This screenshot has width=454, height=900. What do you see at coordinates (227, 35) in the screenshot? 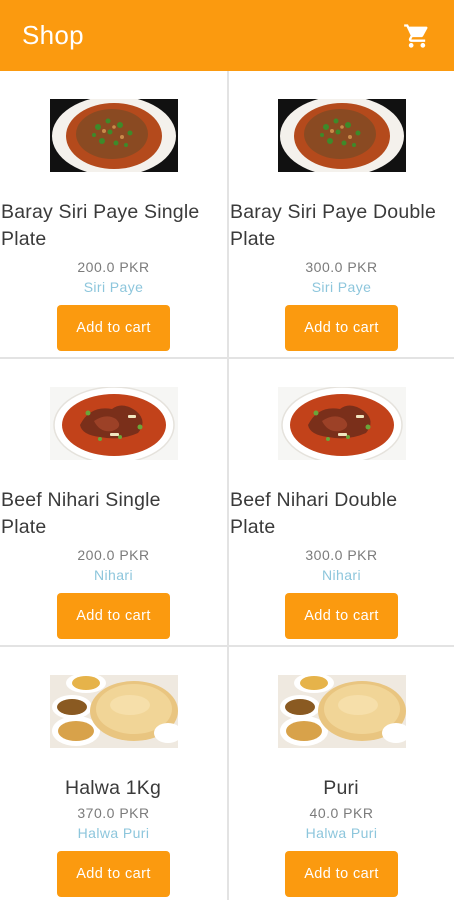
I see `app-bar: Shop` at bounding box center [227, 35].